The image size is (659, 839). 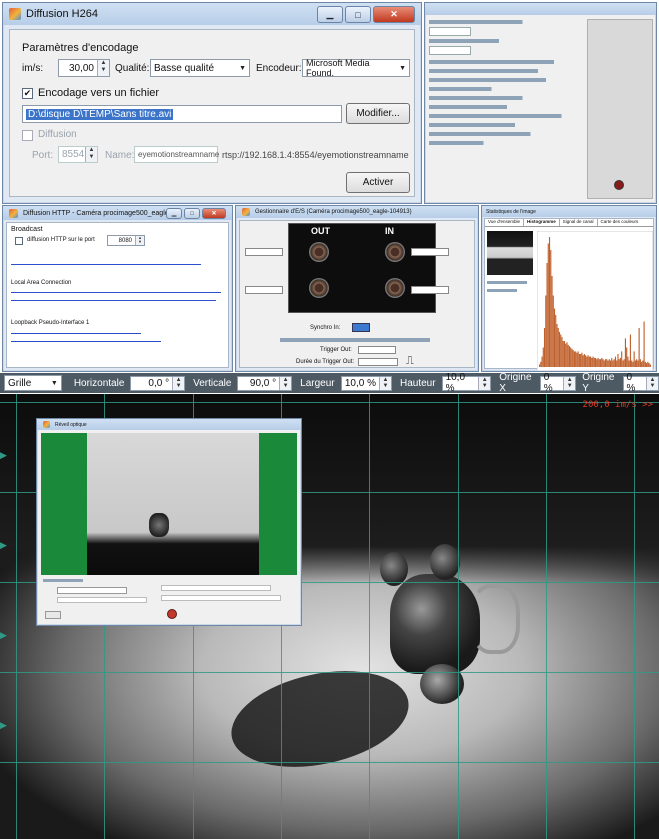 I want to click on tab-color-map: Carte des couleurs, so click(x=620, y=222).